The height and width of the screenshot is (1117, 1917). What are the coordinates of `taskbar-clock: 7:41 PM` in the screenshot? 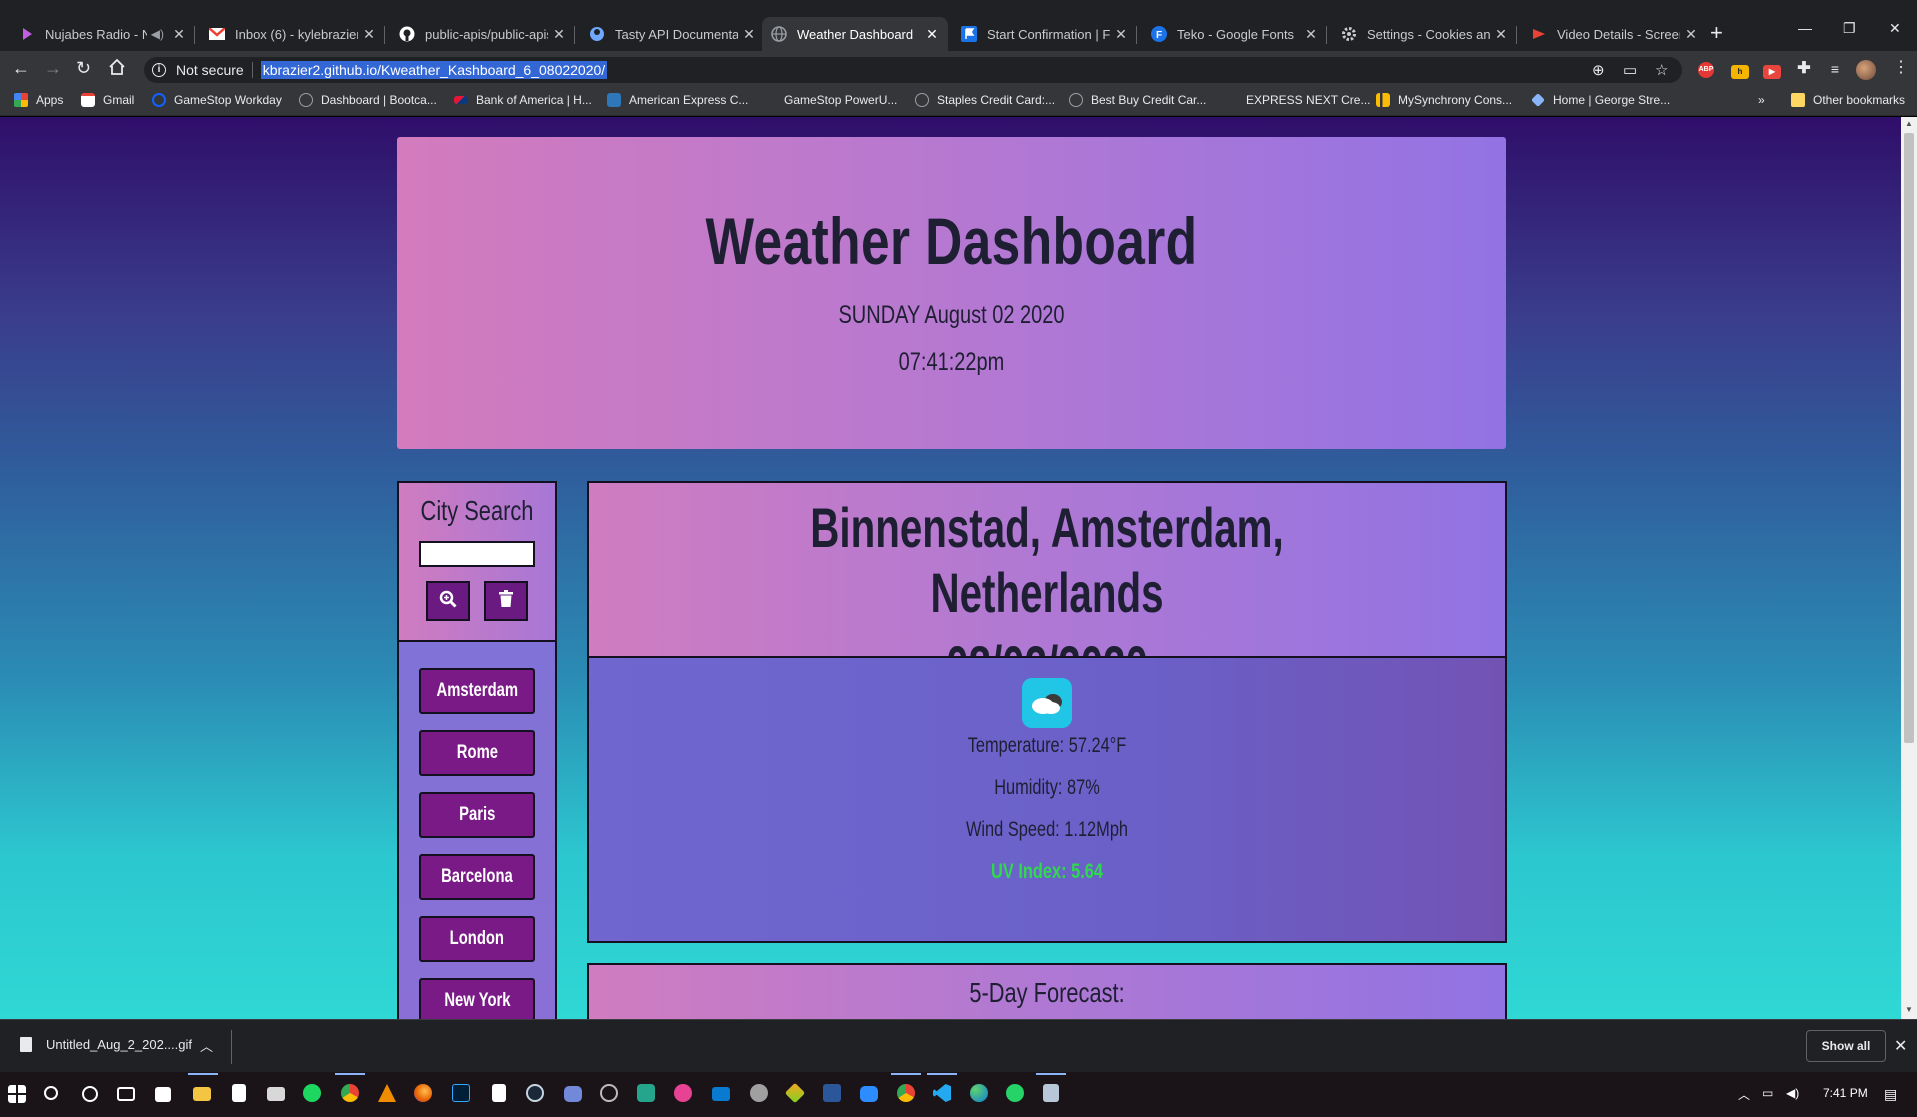 It's located at (1845, 1093).